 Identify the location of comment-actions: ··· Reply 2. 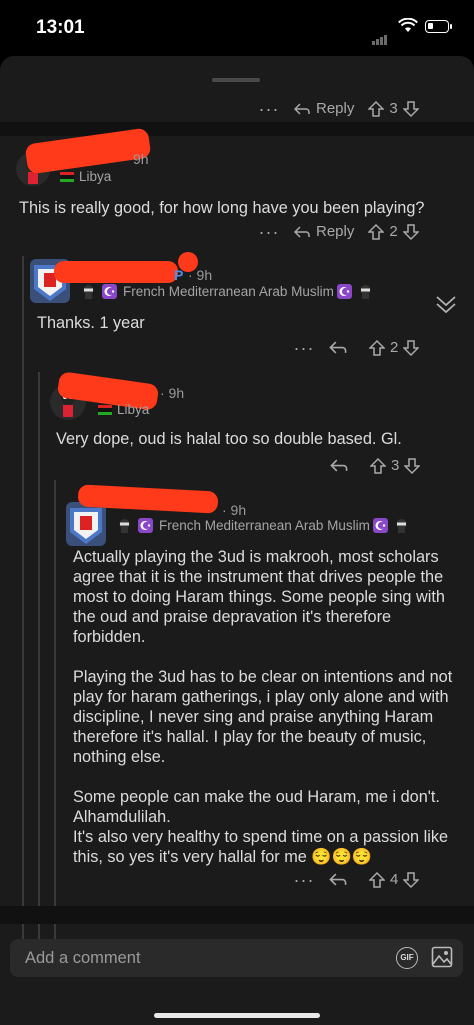
(337, 232).